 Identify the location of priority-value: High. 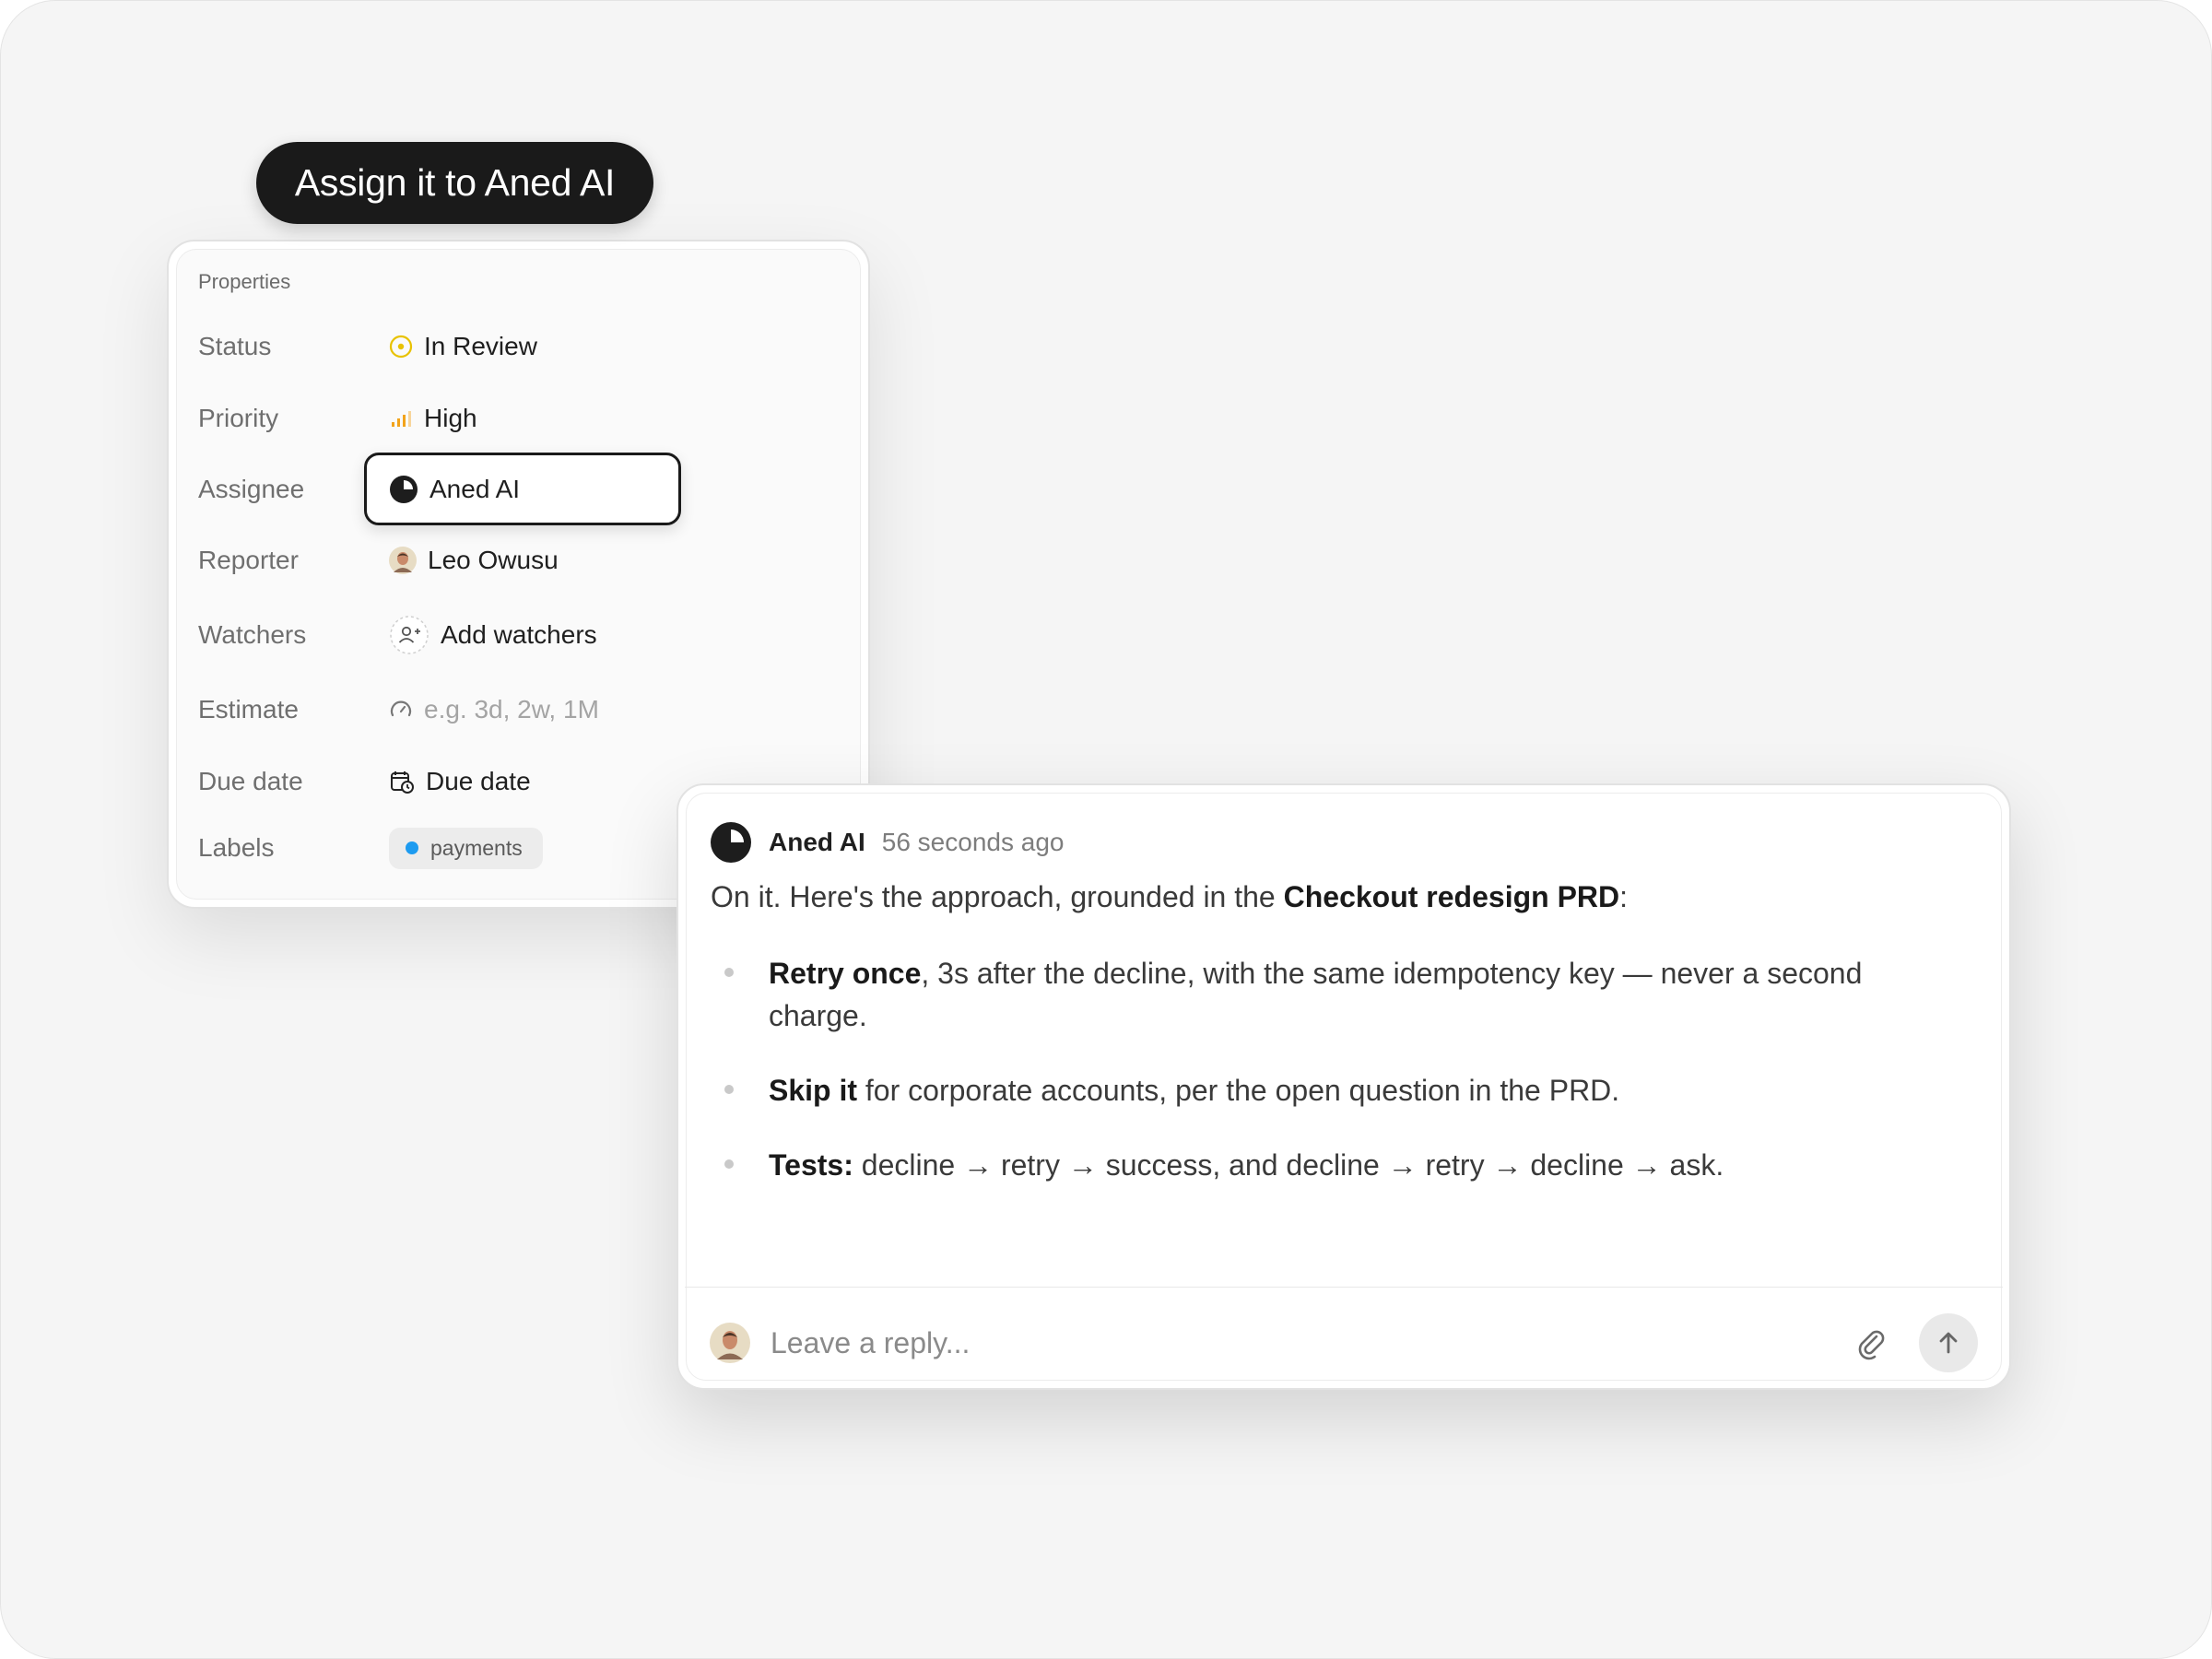
(450, 418).